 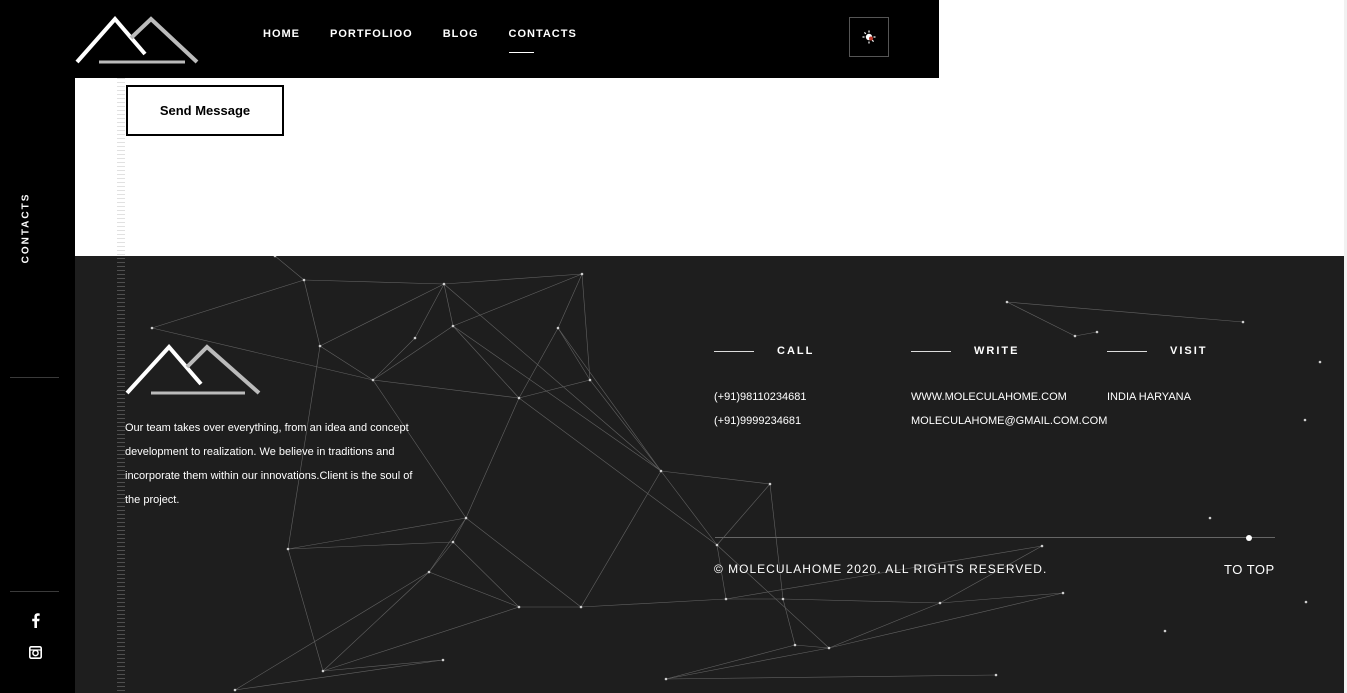 I want to click on sun-moon-icon, so click(x=869, y=37).